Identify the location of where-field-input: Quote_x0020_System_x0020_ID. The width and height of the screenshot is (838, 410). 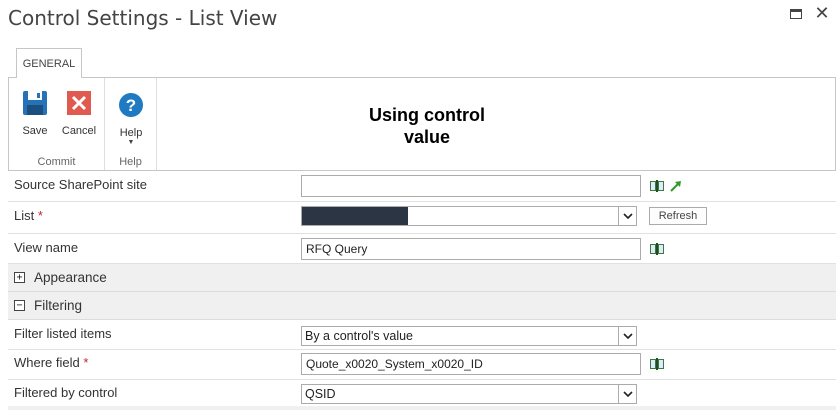
(471, 364).